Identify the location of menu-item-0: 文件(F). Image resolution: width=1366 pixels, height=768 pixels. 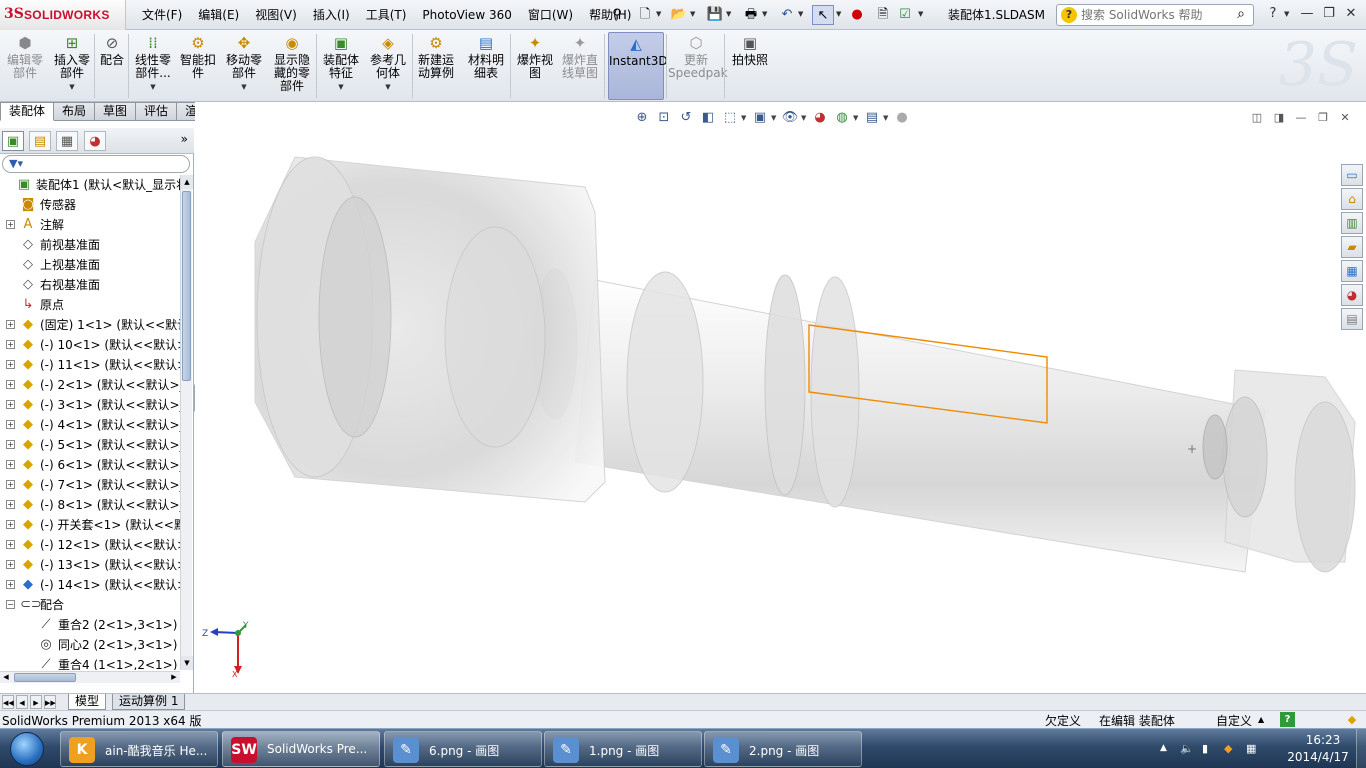
(162, 15).